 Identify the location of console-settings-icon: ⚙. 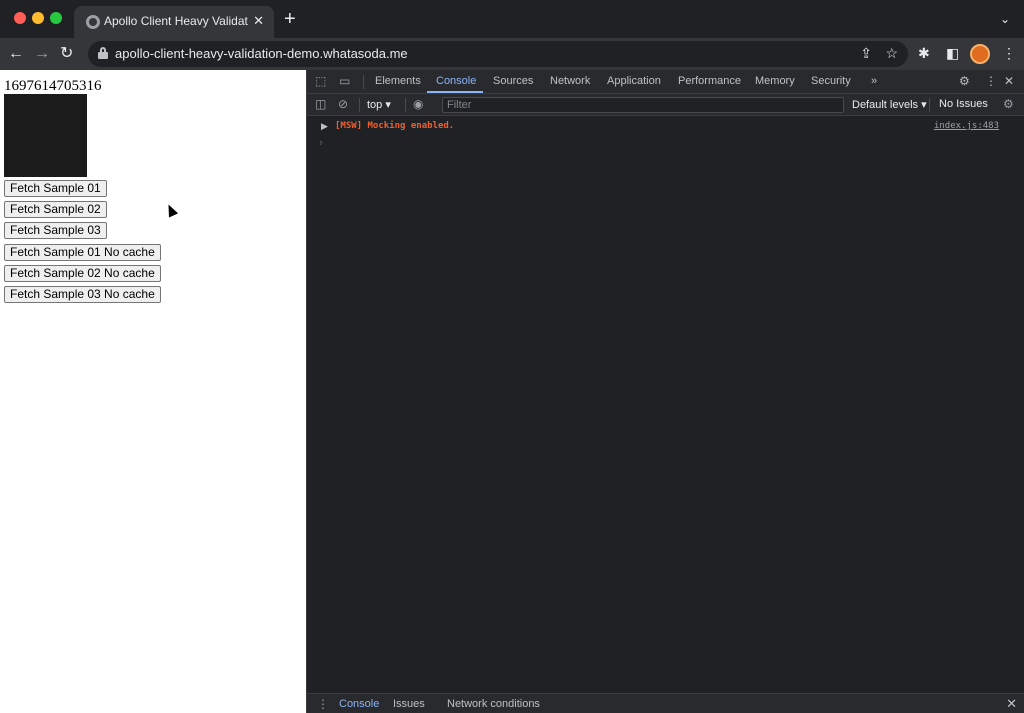
(1008, 104).